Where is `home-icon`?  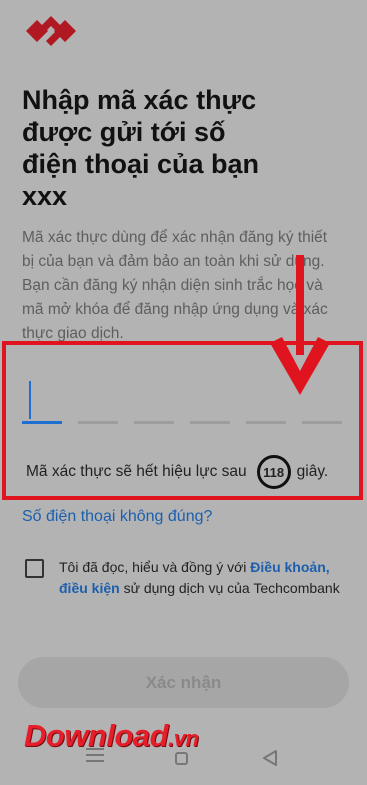 home-icon is located at coordinates (181, 758).